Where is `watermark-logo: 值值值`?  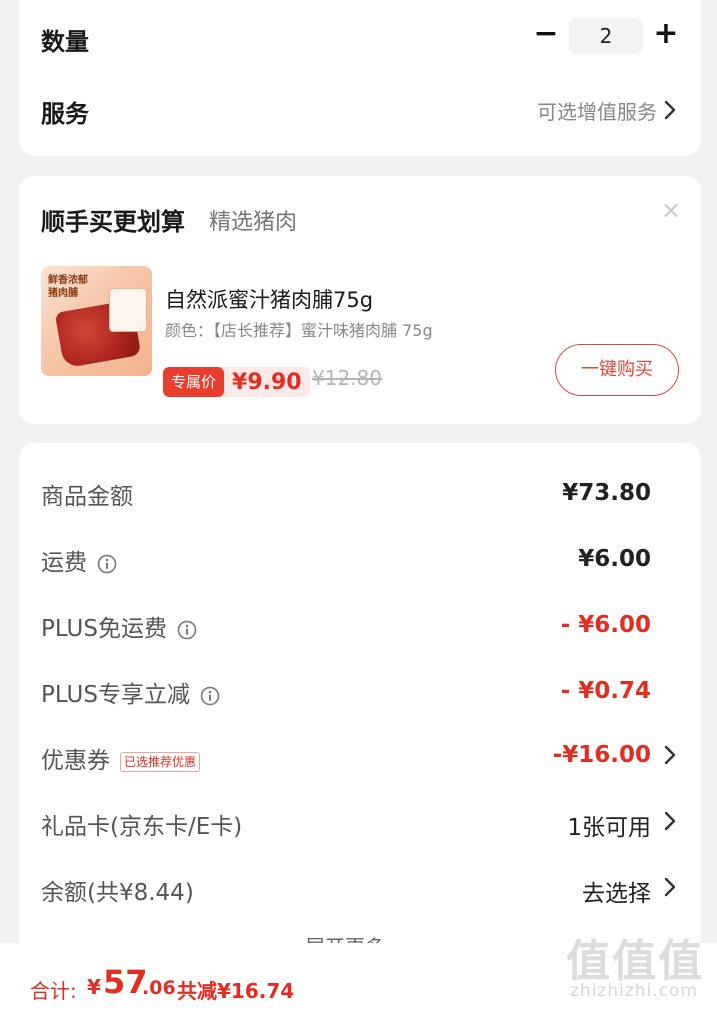
watermark-logo: 值值值 is located at coordinates (635, 961).